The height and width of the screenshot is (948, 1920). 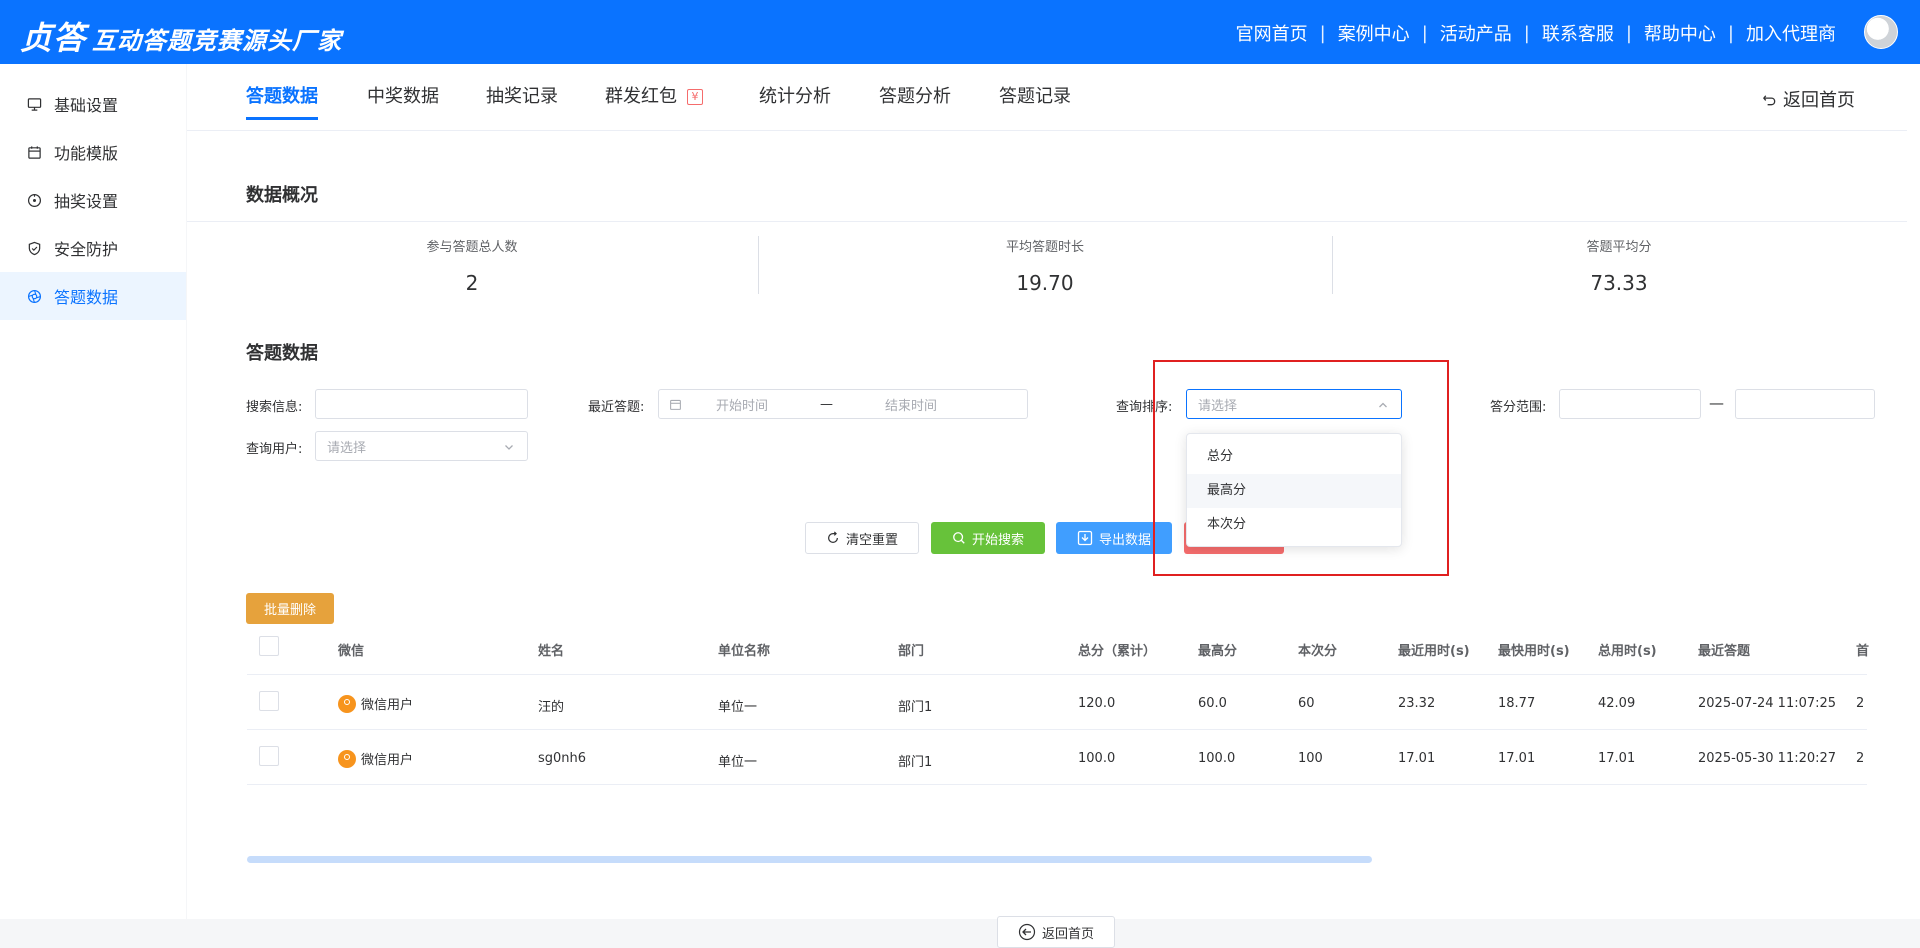 I want to click on dept-cell: 部门1, so click(x=915, y=762).